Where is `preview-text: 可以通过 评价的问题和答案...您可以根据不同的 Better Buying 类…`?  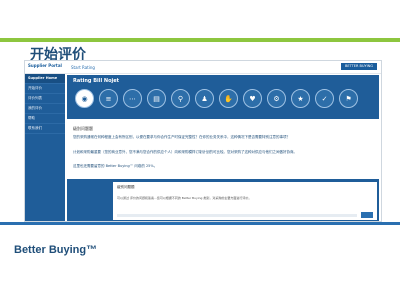 preview-text: 可以通过 评价的问题和答案...您可以根据不同的 Better Buying 类… is located at coordinates (184, 198).